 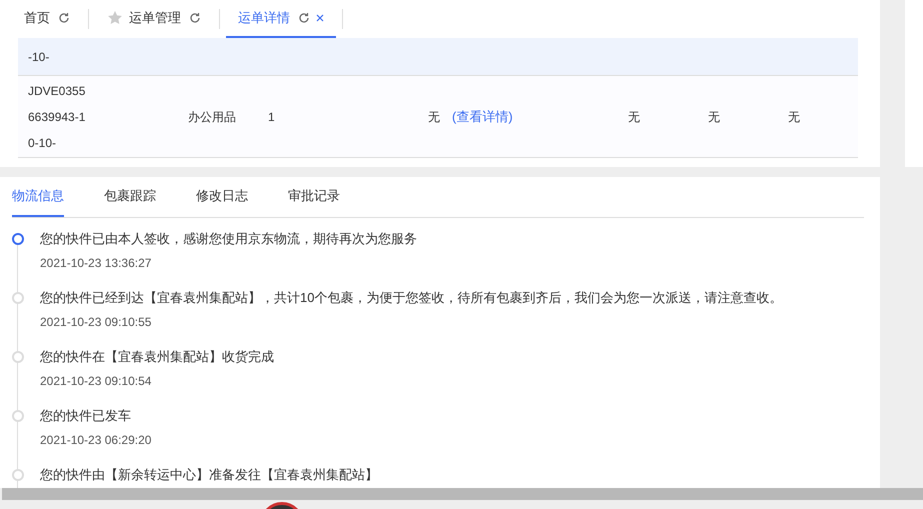 What do you see at coordinates (86, 416) in the screenshot?
I see `event-text: 您的快件已发车` at bounding box center [86, 416].